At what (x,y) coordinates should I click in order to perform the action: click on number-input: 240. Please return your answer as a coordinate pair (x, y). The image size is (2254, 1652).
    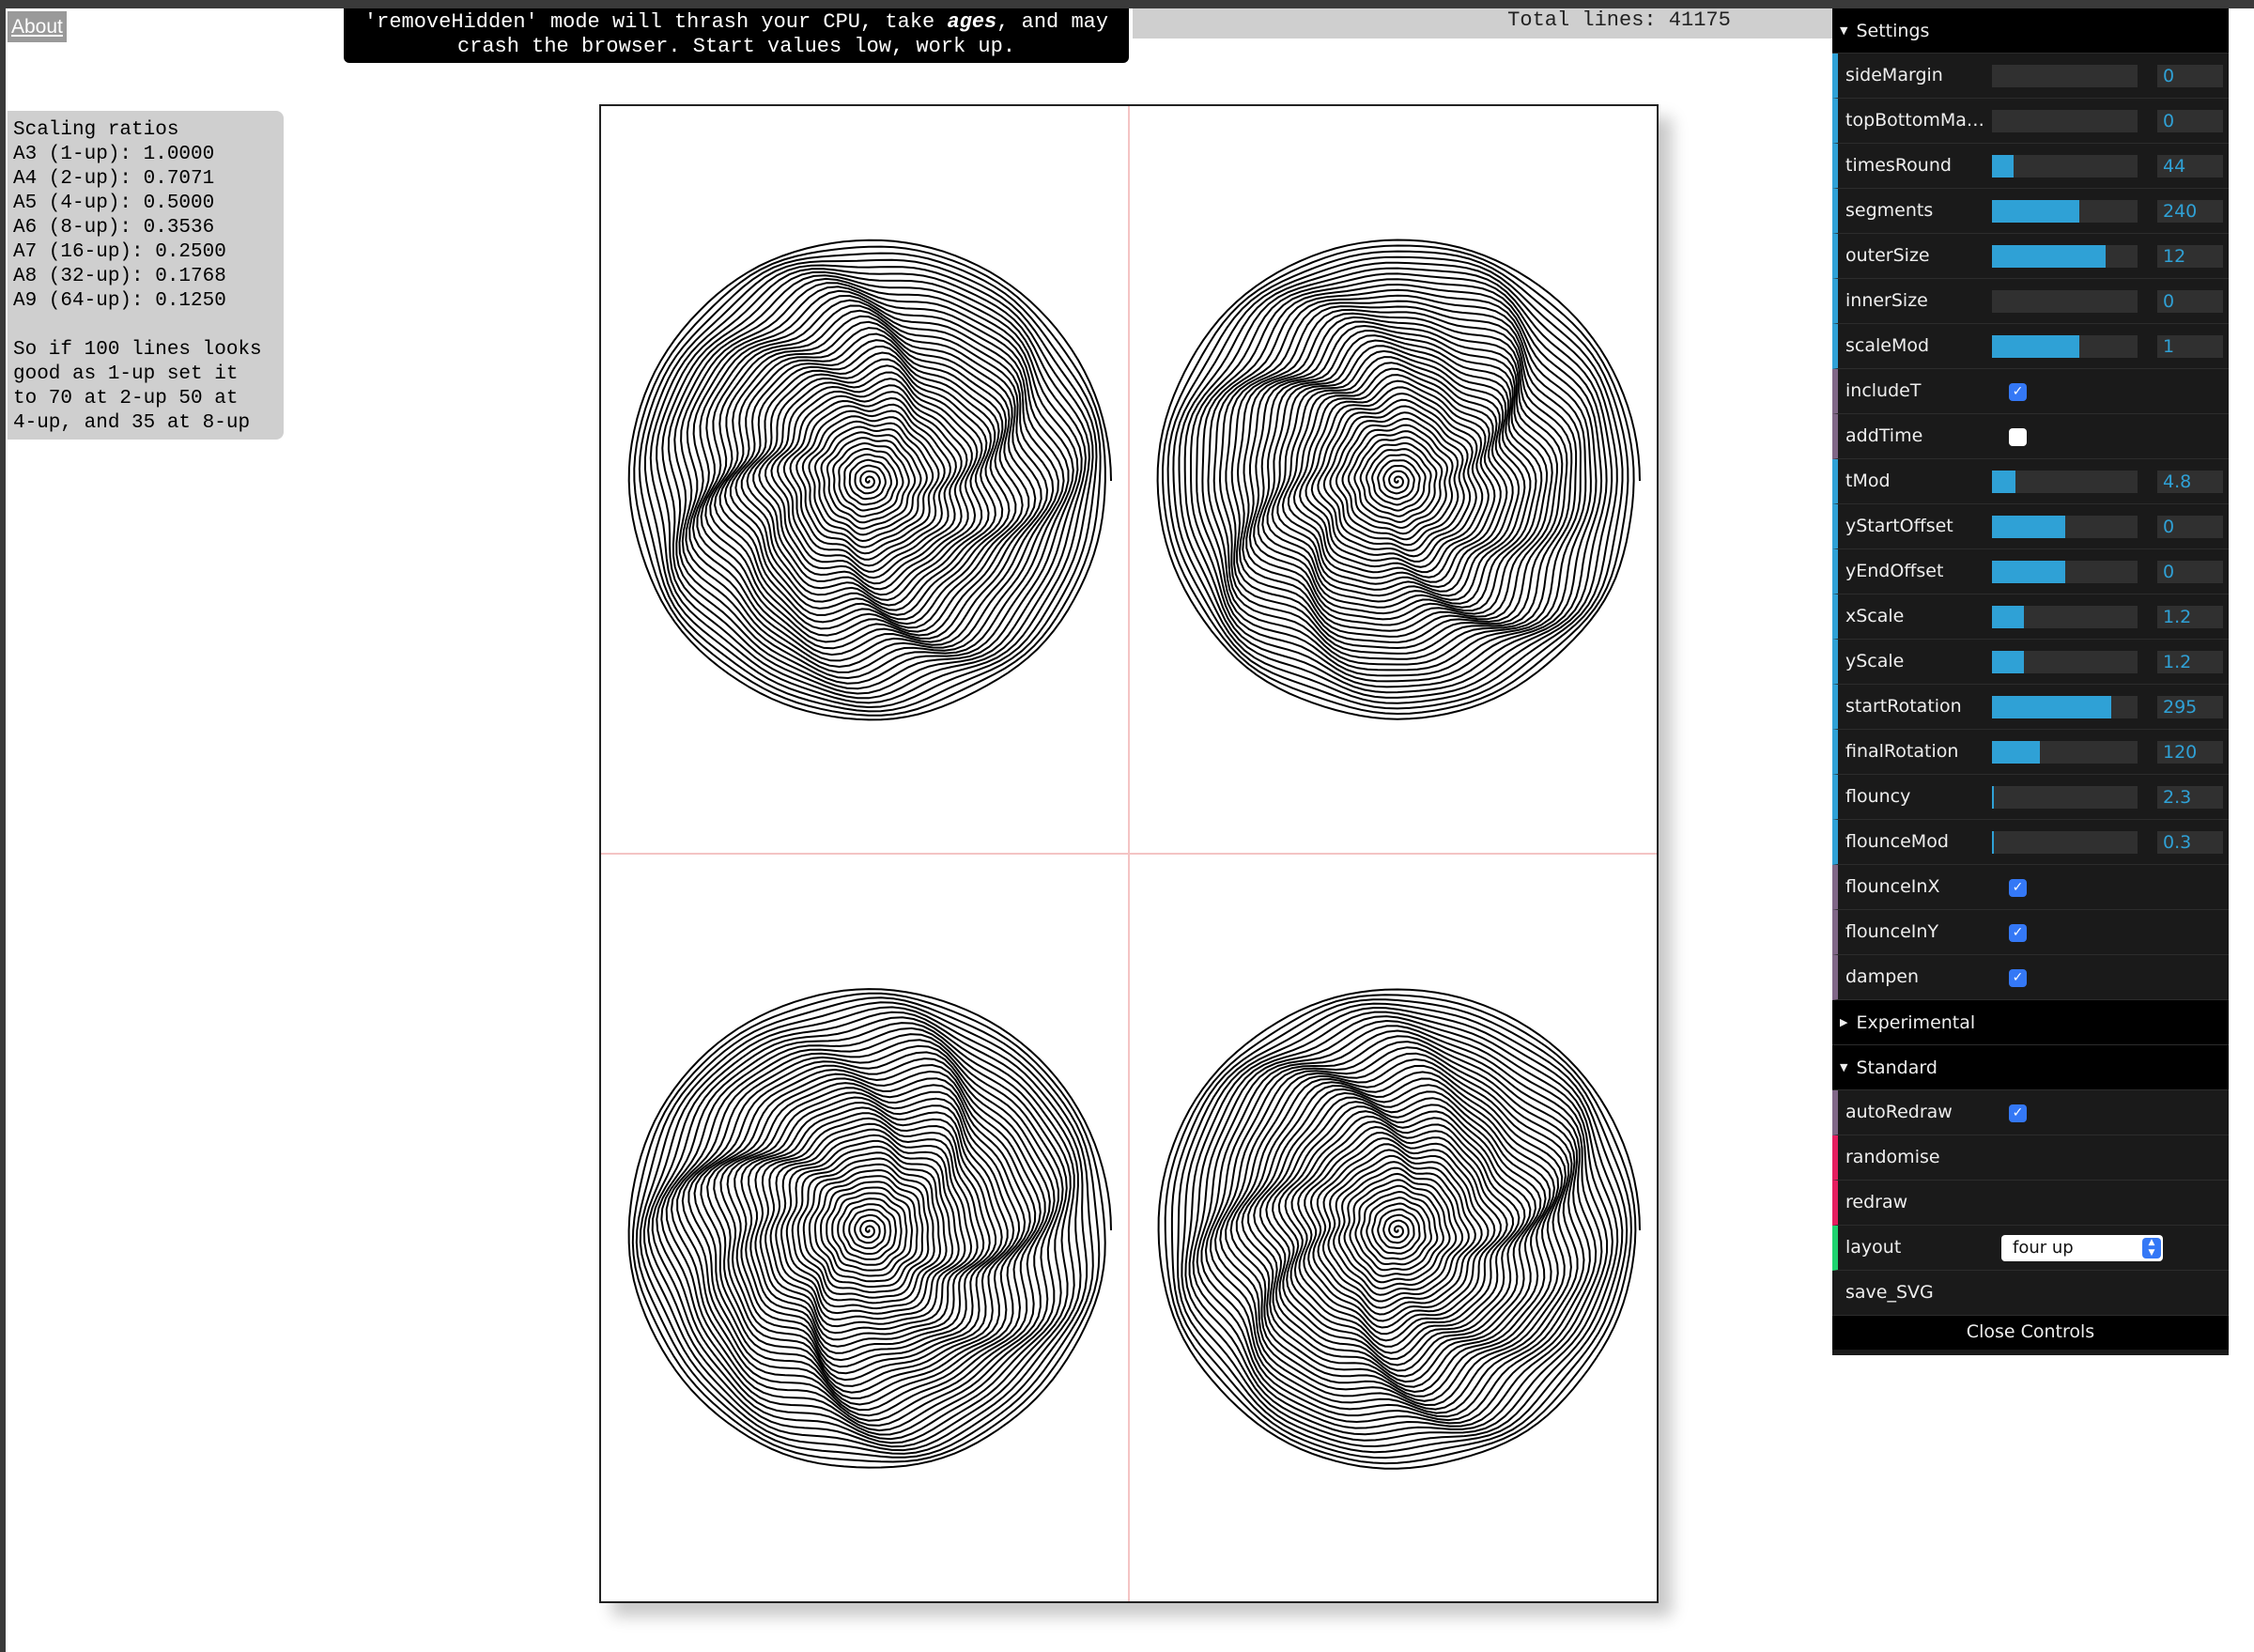
    Looking at the image, I should click on (2190, 211).